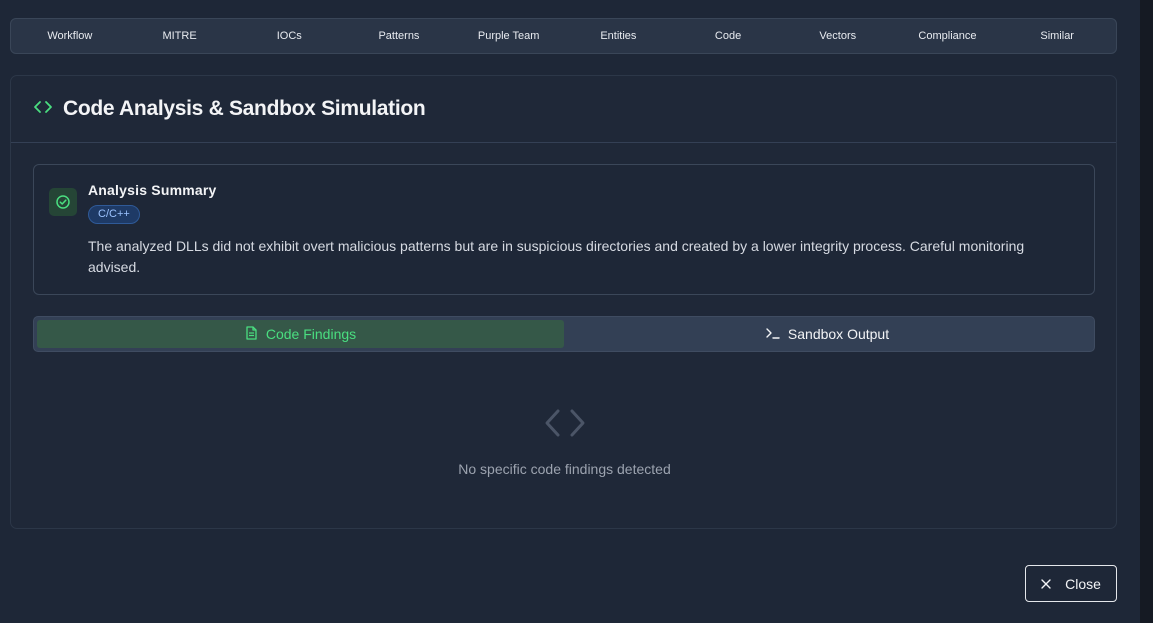 The image size is (1153, 623). I want to click on tab-workflow: Workflow, so click(70, 36).